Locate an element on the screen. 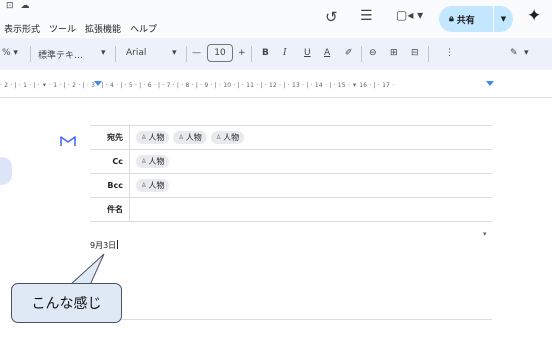  lock-icon: 🔒︎ is located at coordinates (451, 19).